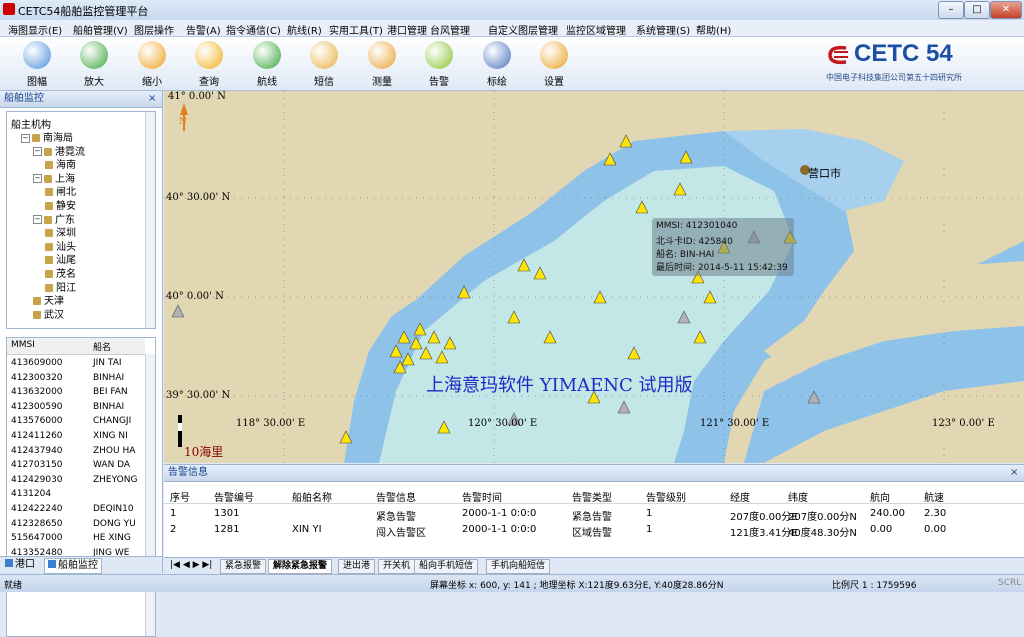 The image size is (1024, 637). What do you see at coordinates (180, 496) in the screenshot?
I see `alert-col-header: 序号` at bounding box center [180, 496].